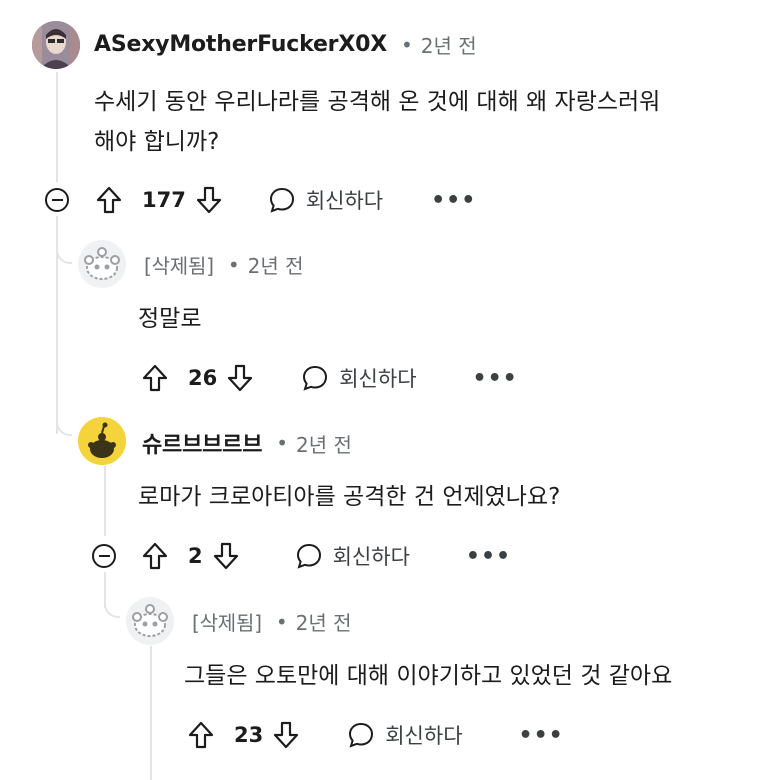  Describe the element at coordinates (202, 443) in the screenshot. I see `author-name: 슈르브브르브` at that location.